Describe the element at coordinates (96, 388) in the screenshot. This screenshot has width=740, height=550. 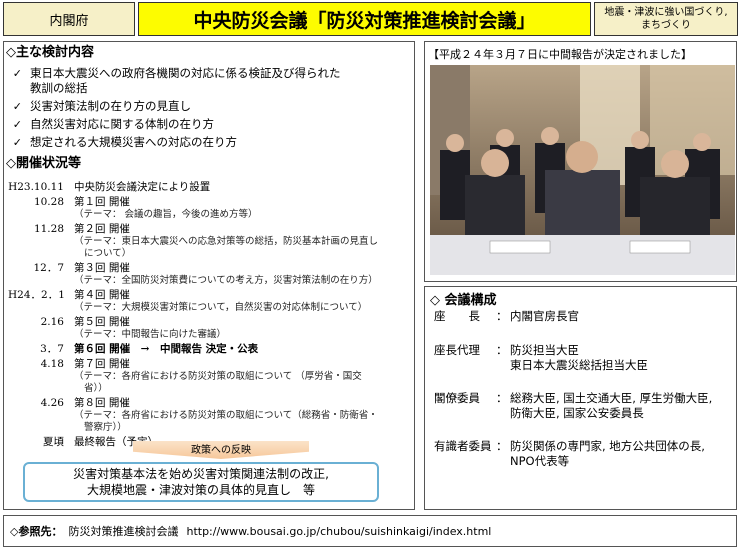
I see `schedule-theme-cont: 省））` at that location.